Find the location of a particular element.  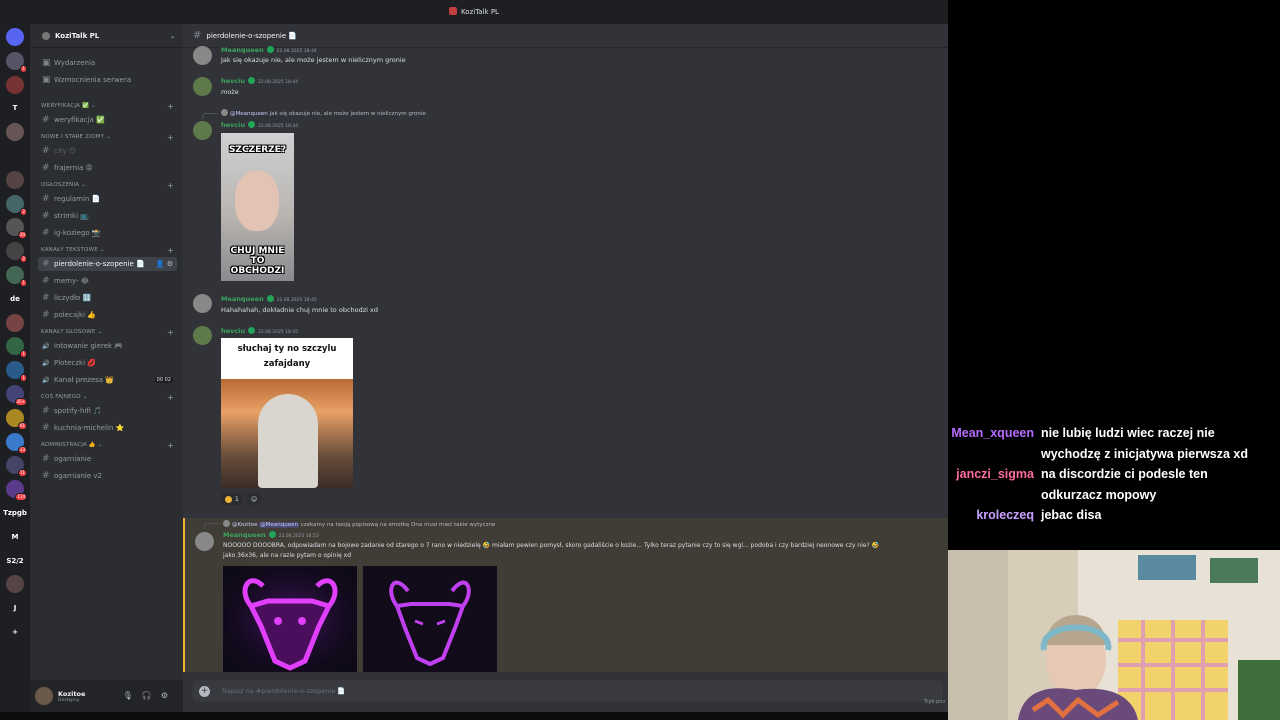

channel-category: NOWE I STARE ZIOMY ⌄ + is located at coordinates (107, 137).